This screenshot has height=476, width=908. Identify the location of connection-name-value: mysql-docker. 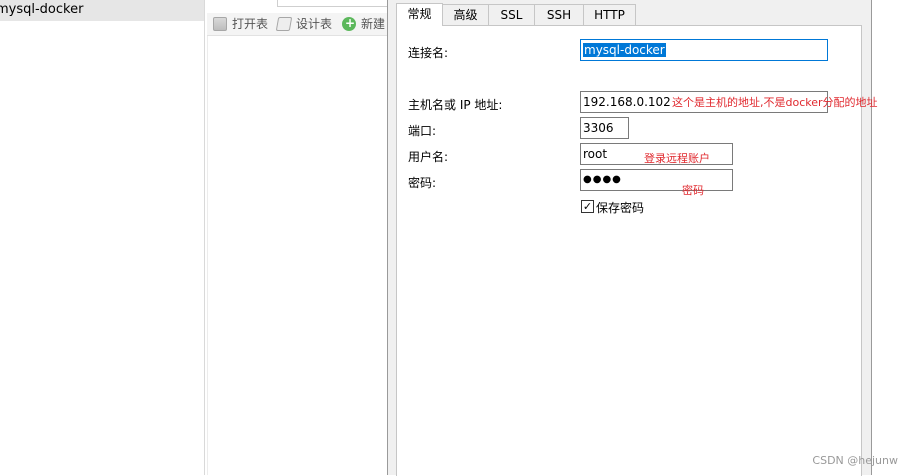
(624, 50).